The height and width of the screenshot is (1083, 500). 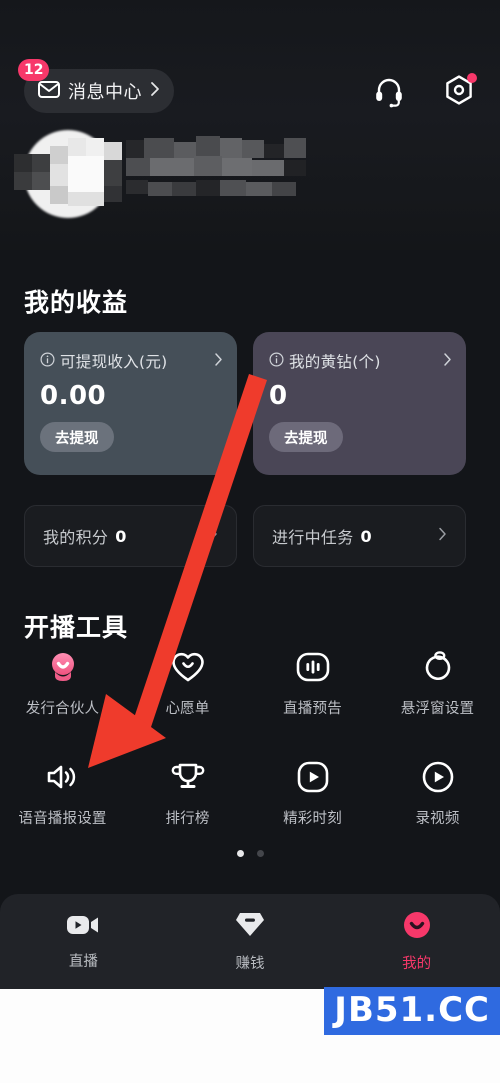 What do you see at coordinates (76, 627) in the screenshot?
I see `tools-title: 开播工具` at bounding box center [76, 627].